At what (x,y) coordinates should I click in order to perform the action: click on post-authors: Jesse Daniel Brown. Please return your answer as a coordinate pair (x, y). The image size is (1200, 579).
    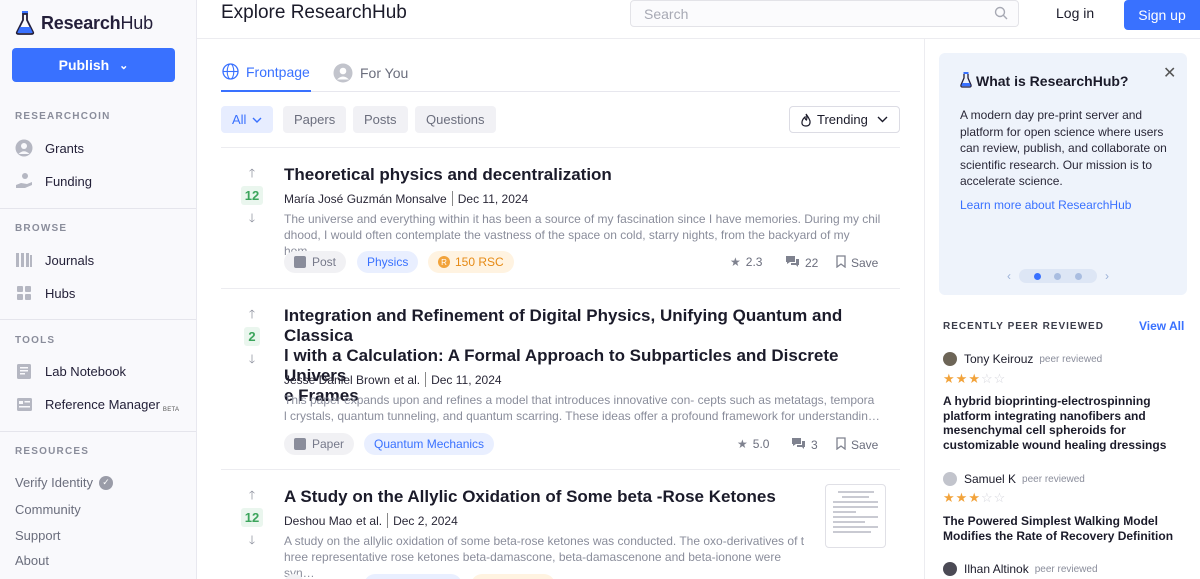
    Looking at the image, I should click on (337, 380).